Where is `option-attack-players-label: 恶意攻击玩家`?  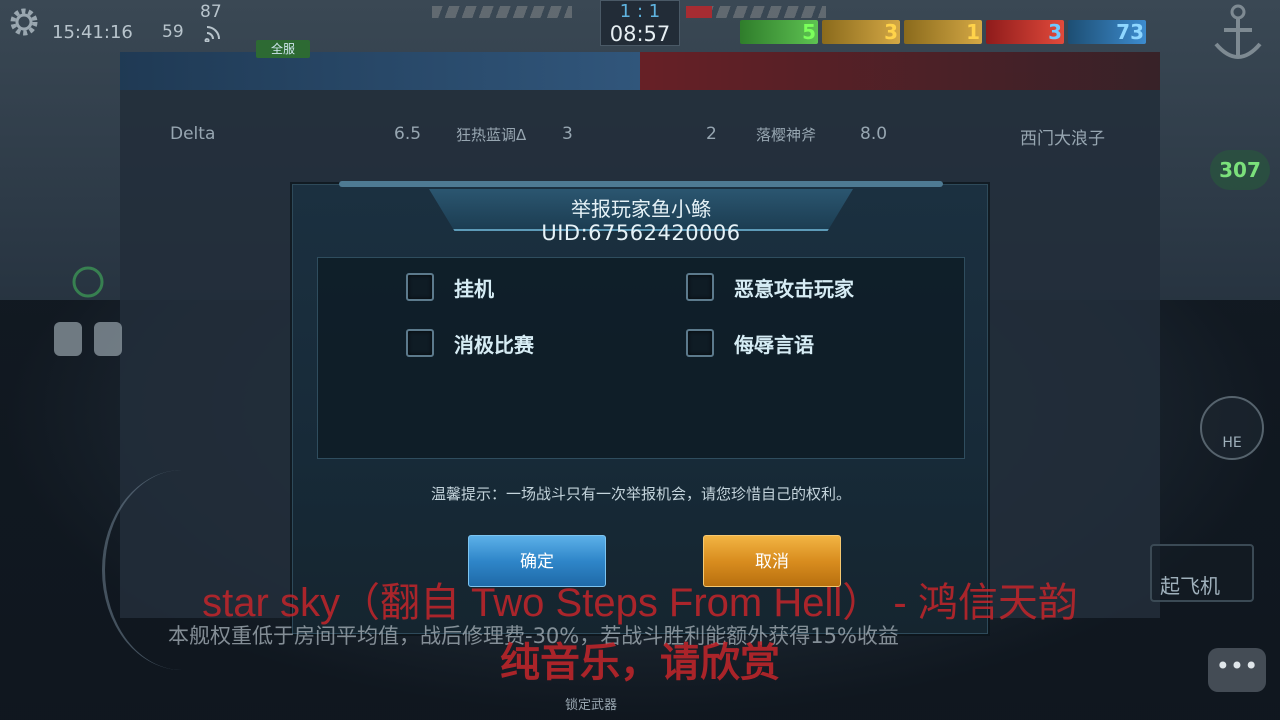
option-attack-players-label: 恶意攻击玩家 is located at coordinates (794, 288).